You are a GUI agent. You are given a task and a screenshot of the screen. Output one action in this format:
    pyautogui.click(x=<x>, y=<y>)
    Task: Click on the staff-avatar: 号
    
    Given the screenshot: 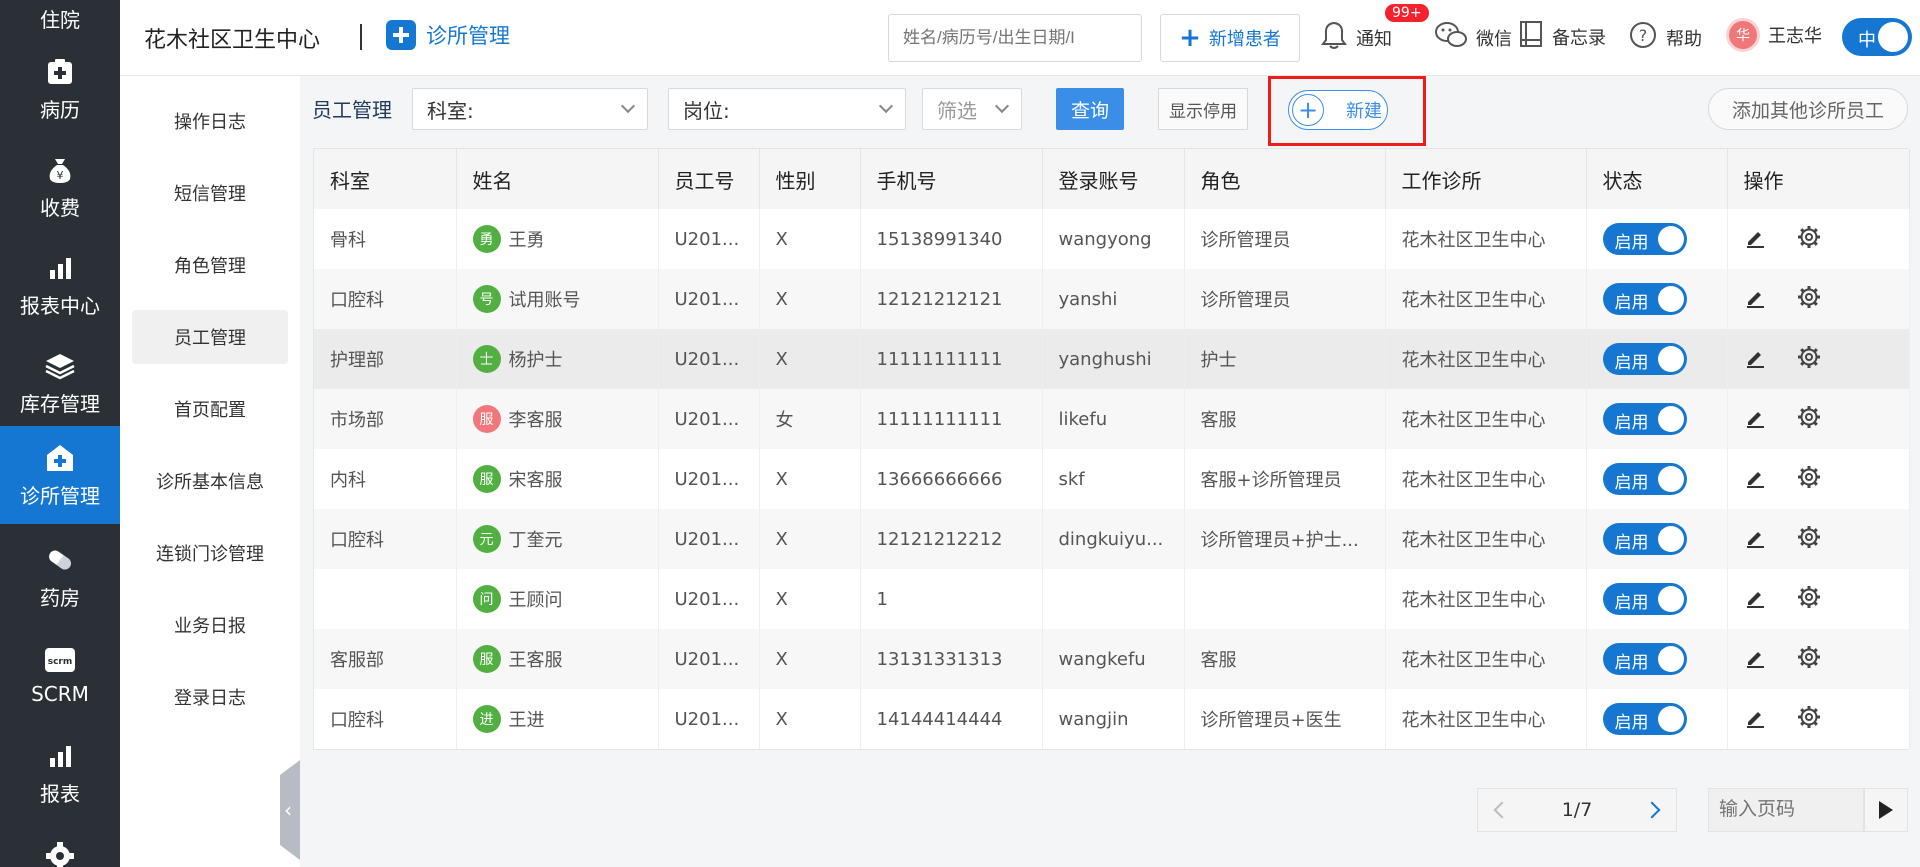 What is the action you would take?
    pyautogui.click(x=486, y=299)
    